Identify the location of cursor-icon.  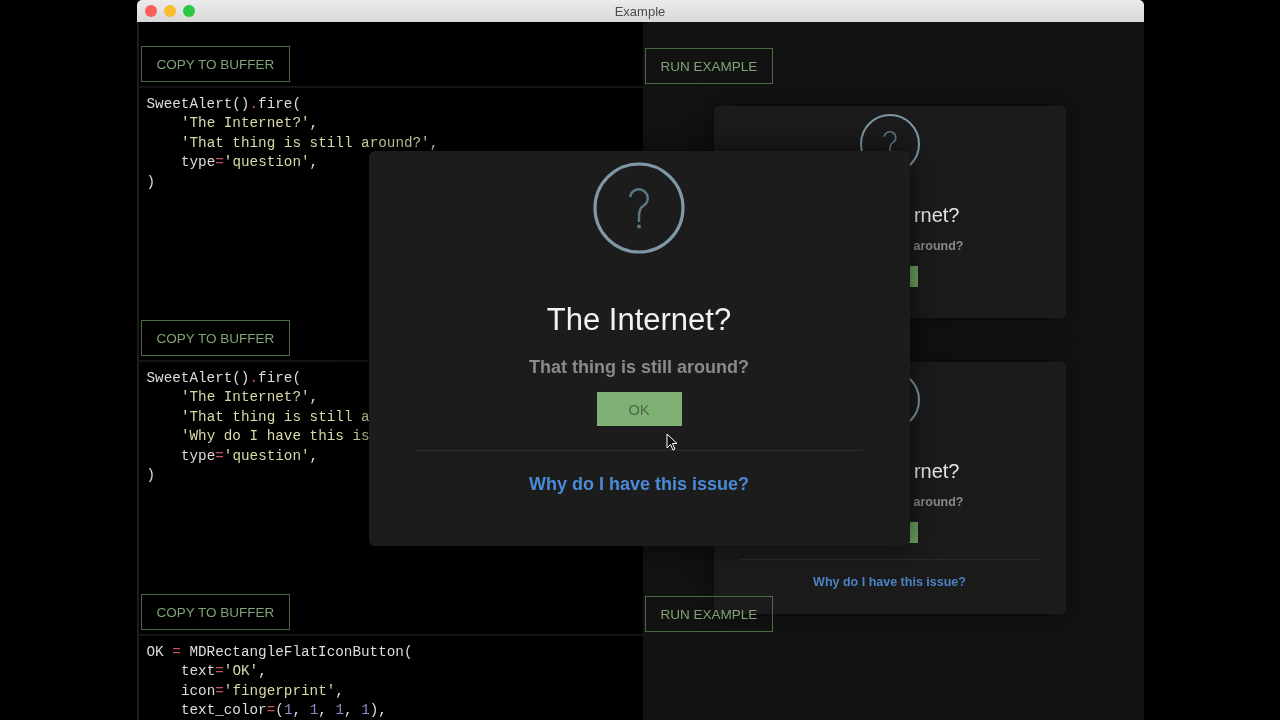
(671, 442).